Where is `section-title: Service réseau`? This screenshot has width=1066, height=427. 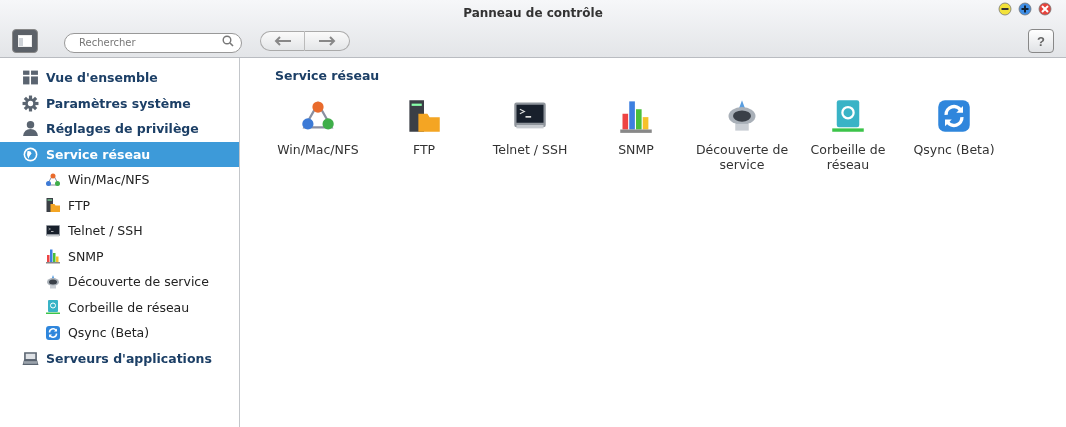 section-title: Service réseau is located at coordinates (328, 75).